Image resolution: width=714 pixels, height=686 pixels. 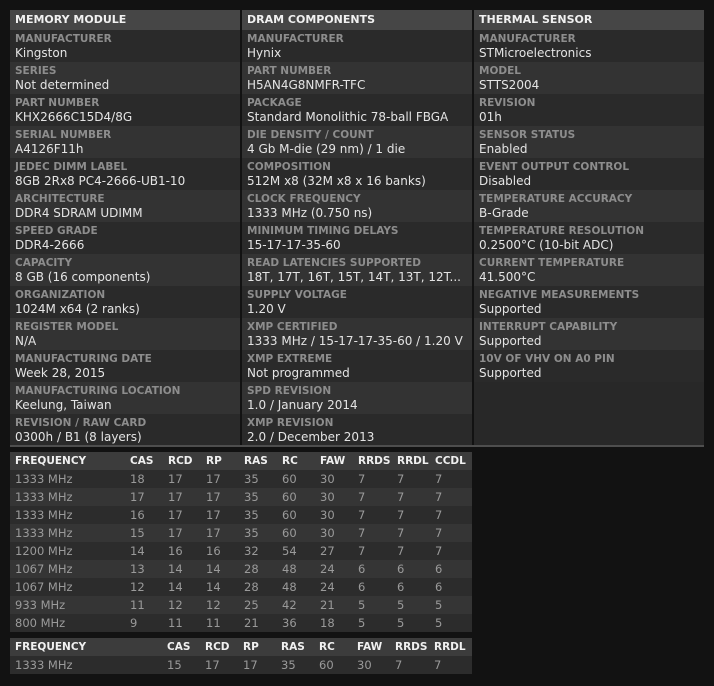 I want to click on panel-divider, so click(x=357, y=446).